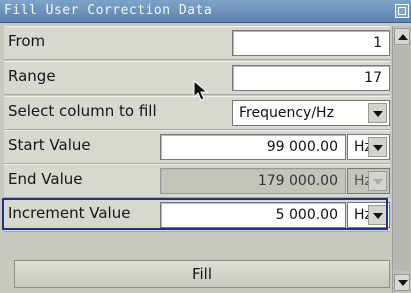 The width and height of the screenshot is (411, 293). What do you see at coordinates (108, 10) in the screenshot?
I see `window-title: Fill User Correction Data` at bounding box center [108, 10].